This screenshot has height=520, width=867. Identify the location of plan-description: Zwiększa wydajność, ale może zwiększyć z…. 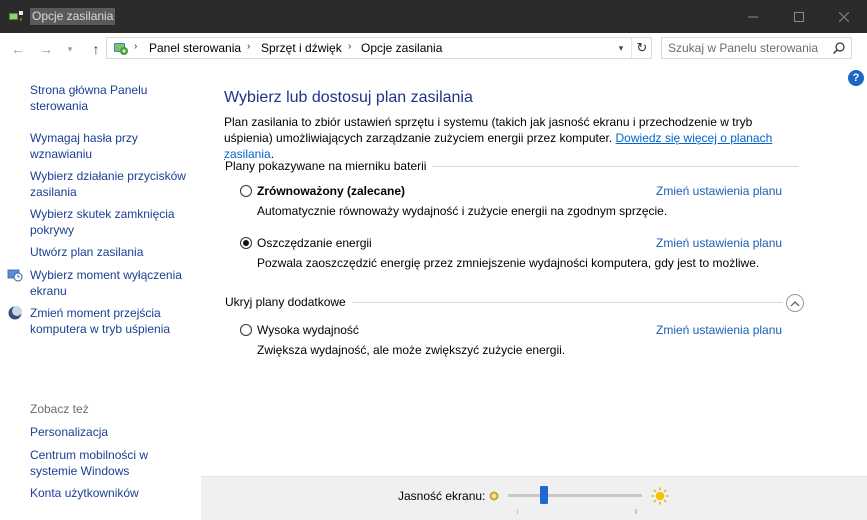
(411, 350).